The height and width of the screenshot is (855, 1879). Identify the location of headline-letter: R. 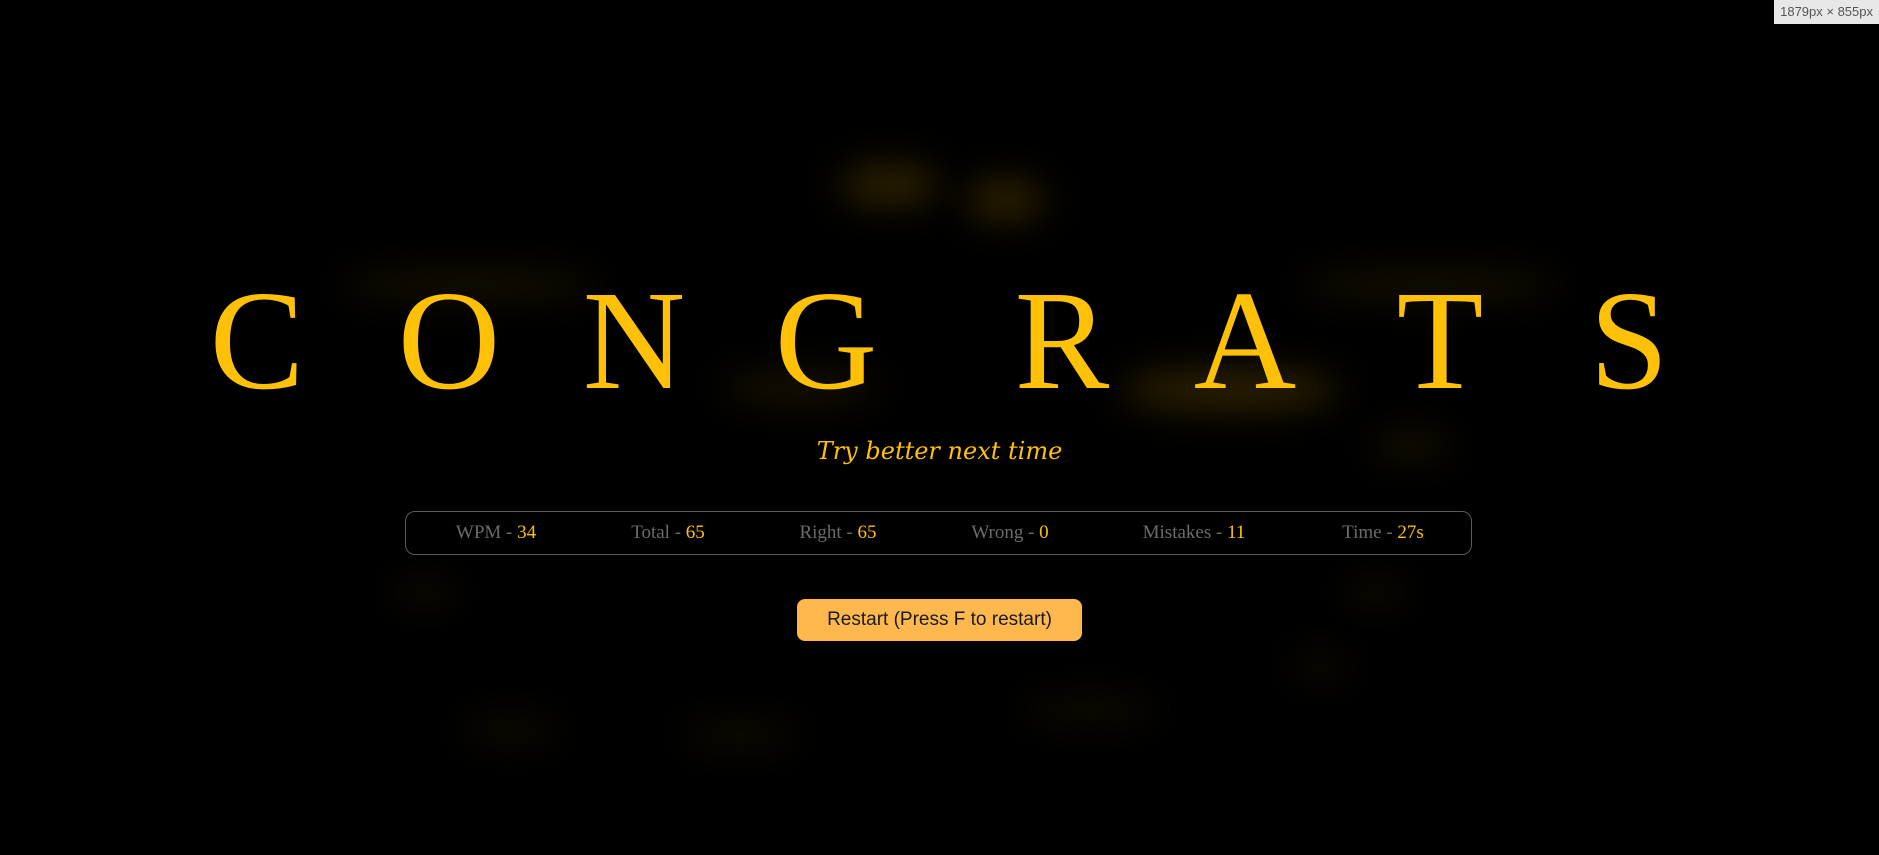
(1062, 340).